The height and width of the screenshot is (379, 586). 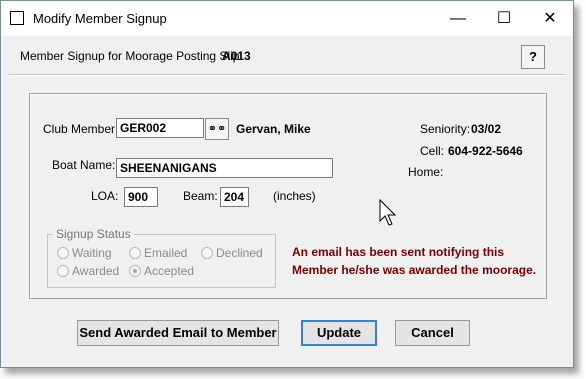 What do you see at coordinates (160, 128) in the screenshot?
I see `club-member-field: GER002` at bounding box center [160, 128].